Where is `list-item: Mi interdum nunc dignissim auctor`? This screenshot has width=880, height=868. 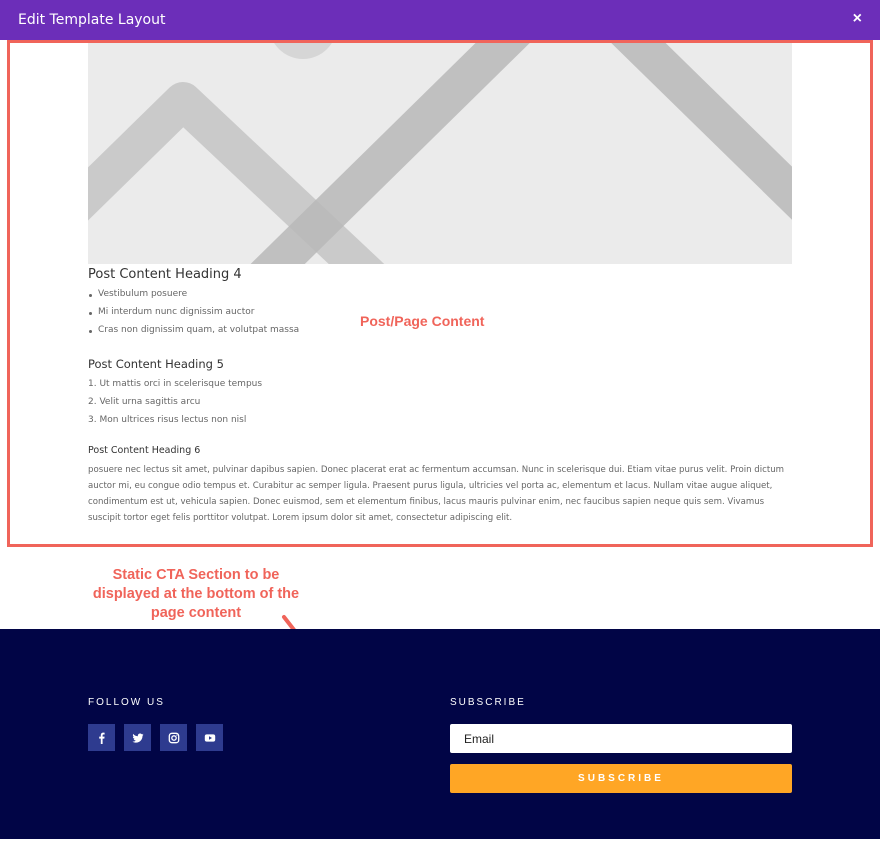
list-item: Mi interdum nunc dignissim auctor is located at coordinates (193, 316).